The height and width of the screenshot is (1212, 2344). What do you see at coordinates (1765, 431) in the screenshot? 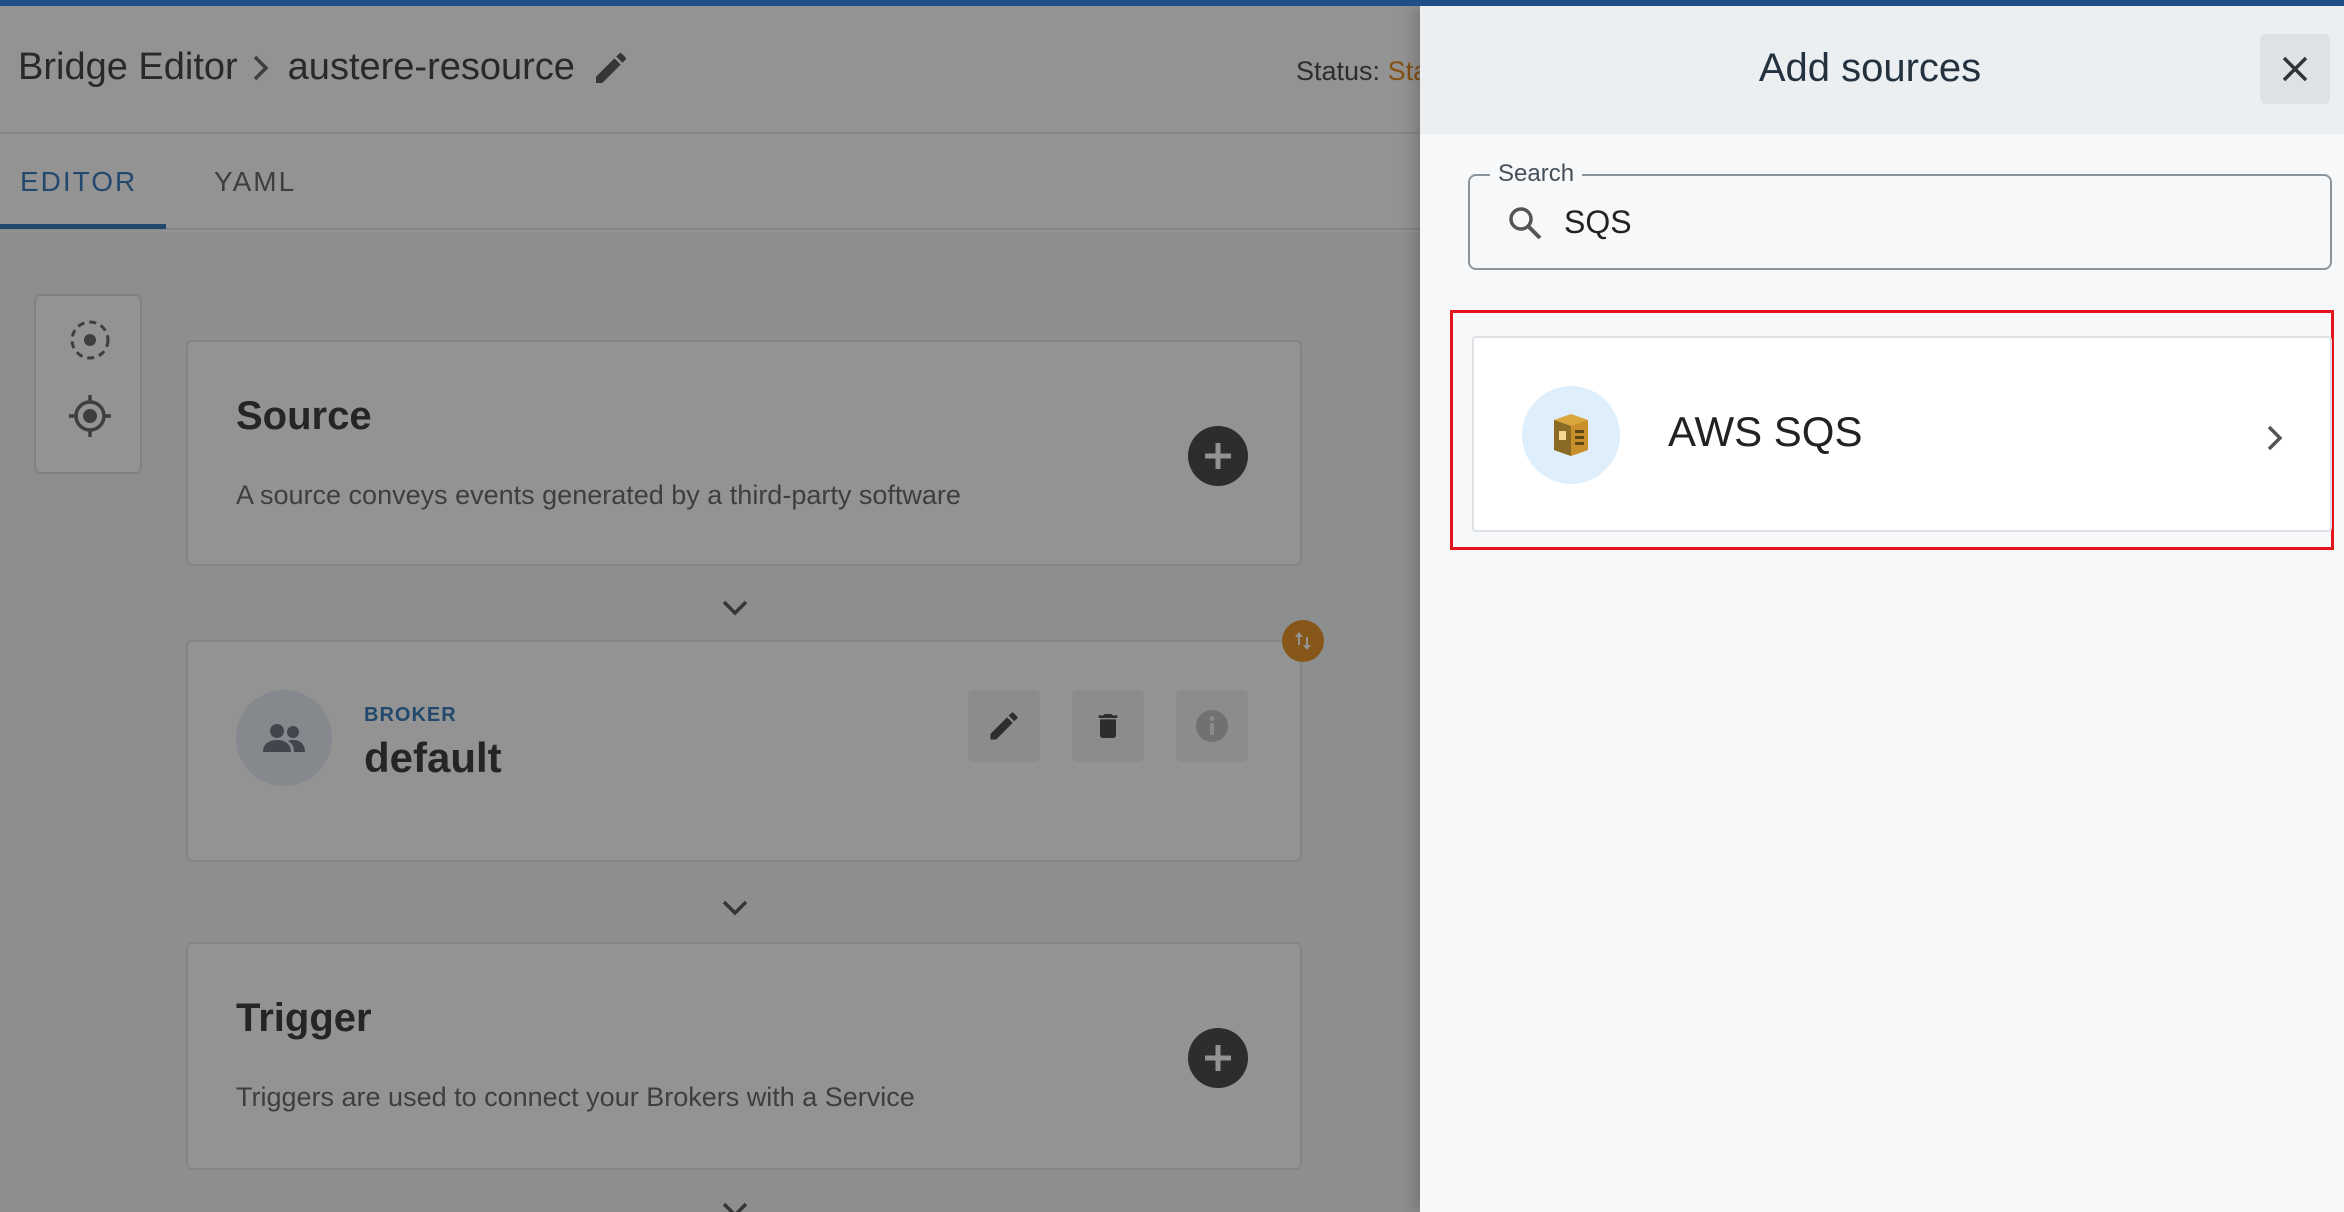
I see `result-label: AWS SQS` at bounding box center [1765, 431].